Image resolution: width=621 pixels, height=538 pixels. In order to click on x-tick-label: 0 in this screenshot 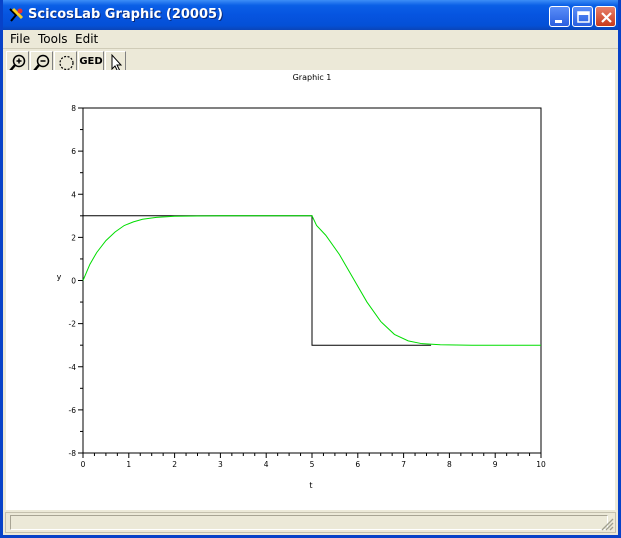, I will do `click(83, 464)`.